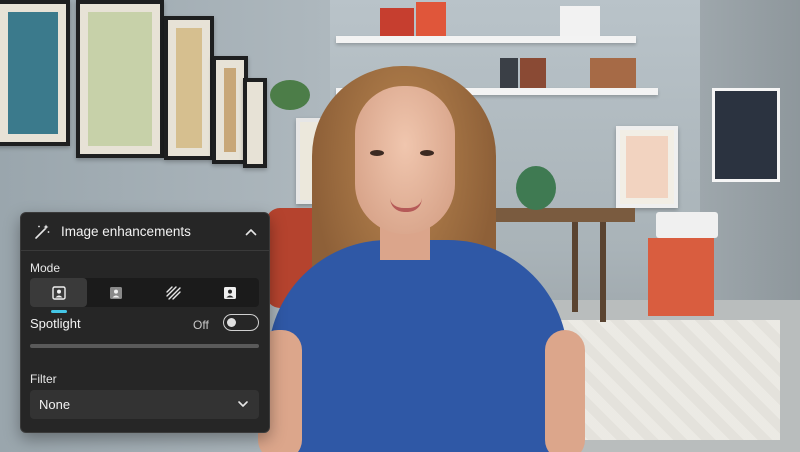 The image size is (800, 452). Describe the element at coordinates (144, 404) in the screenshot. I see `filter-dropdown: None` at that location.